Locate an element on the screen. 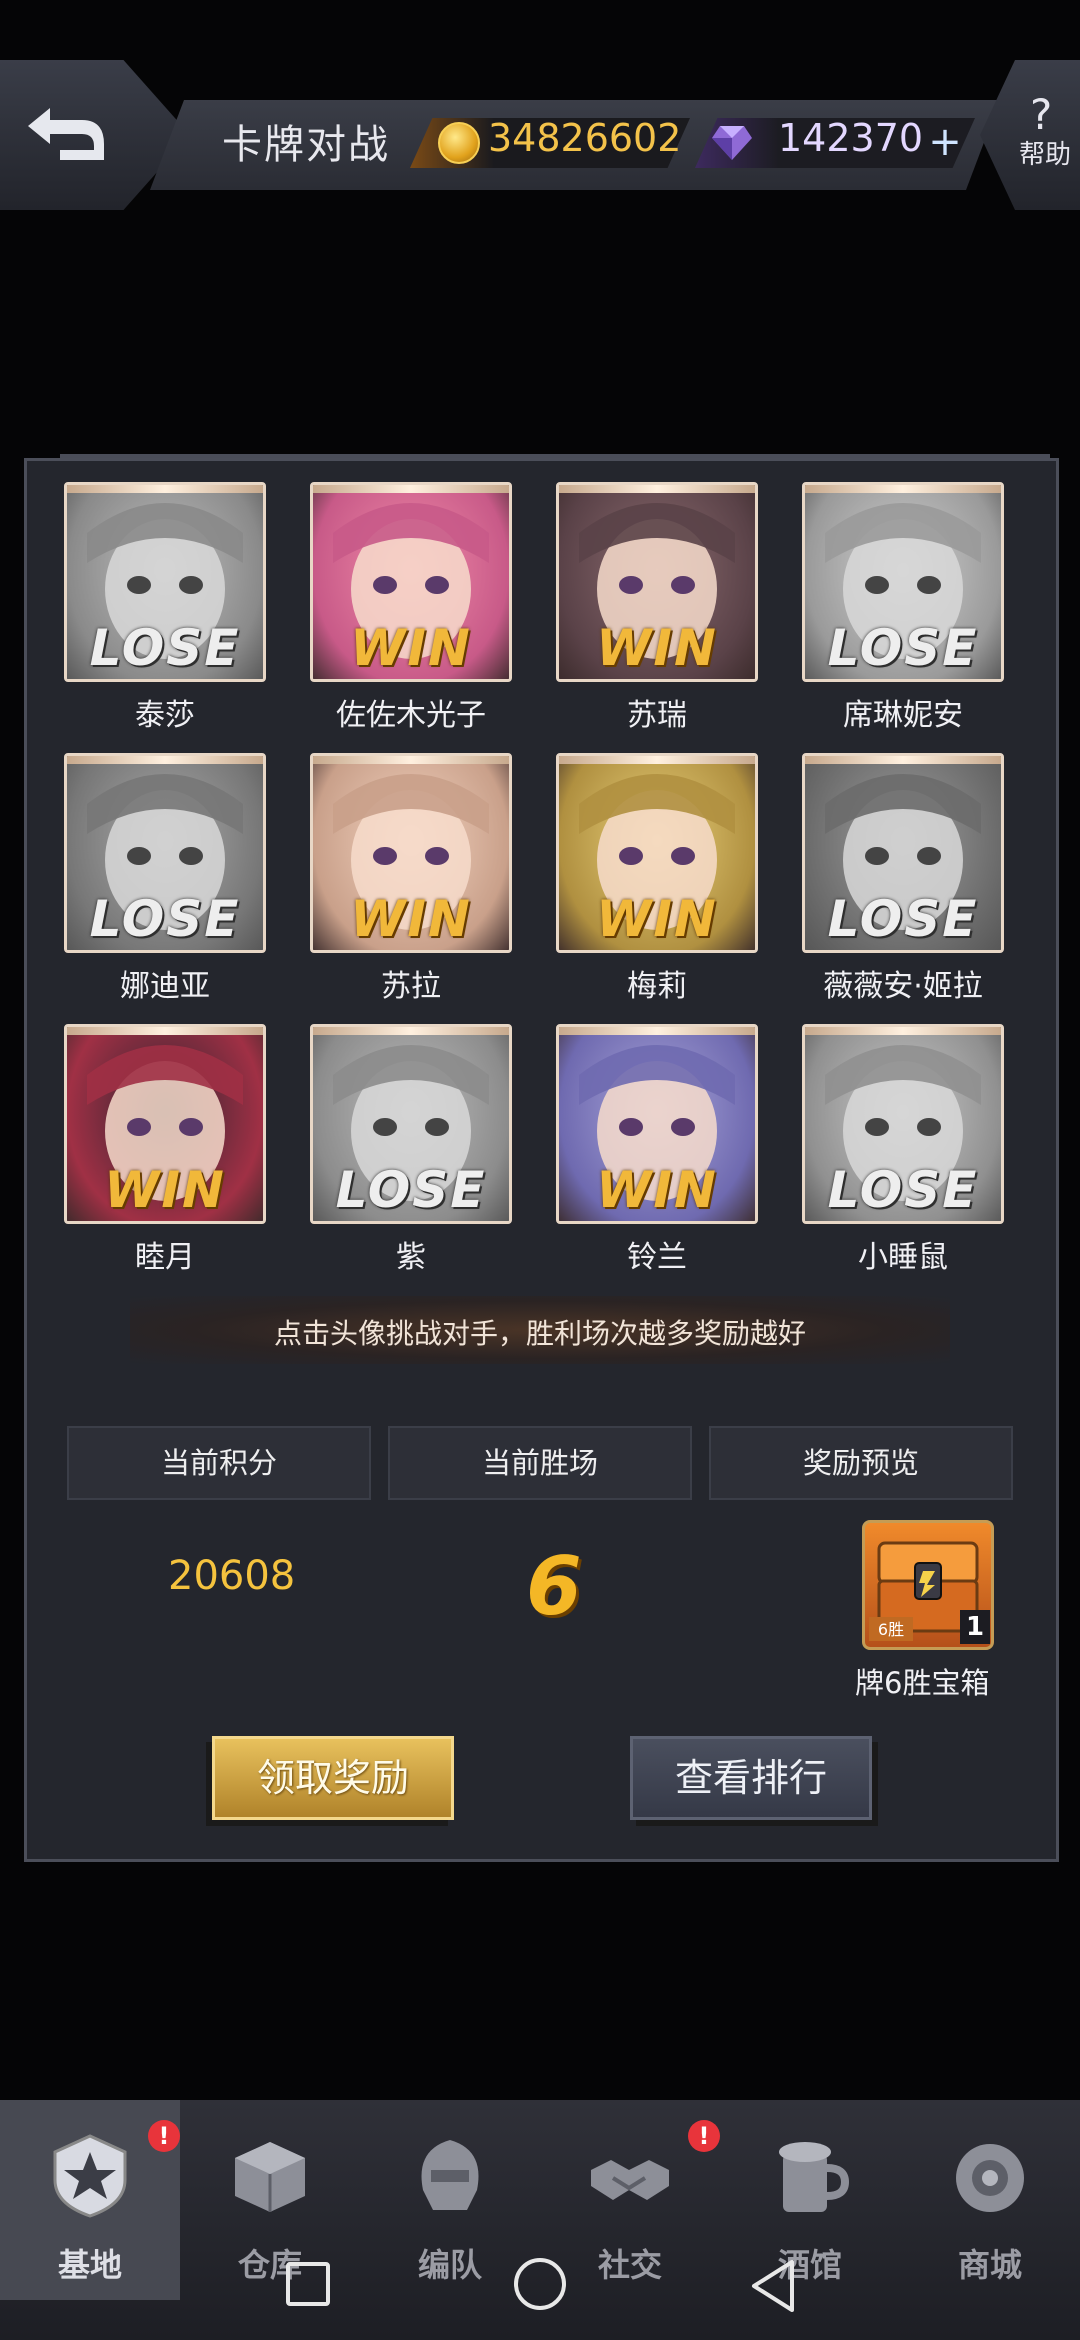 This screenshot has width=1080, height=2340. nav-label: 编队 is located at coordinates (449, 2265).